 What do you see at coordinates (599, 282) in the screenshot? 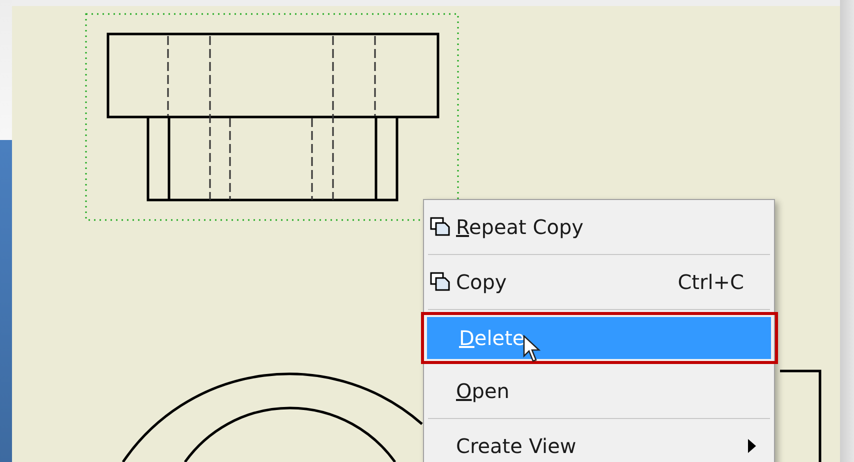
I see `menu-item: Copy Ctrl+C` at bounding box center [599, 282].